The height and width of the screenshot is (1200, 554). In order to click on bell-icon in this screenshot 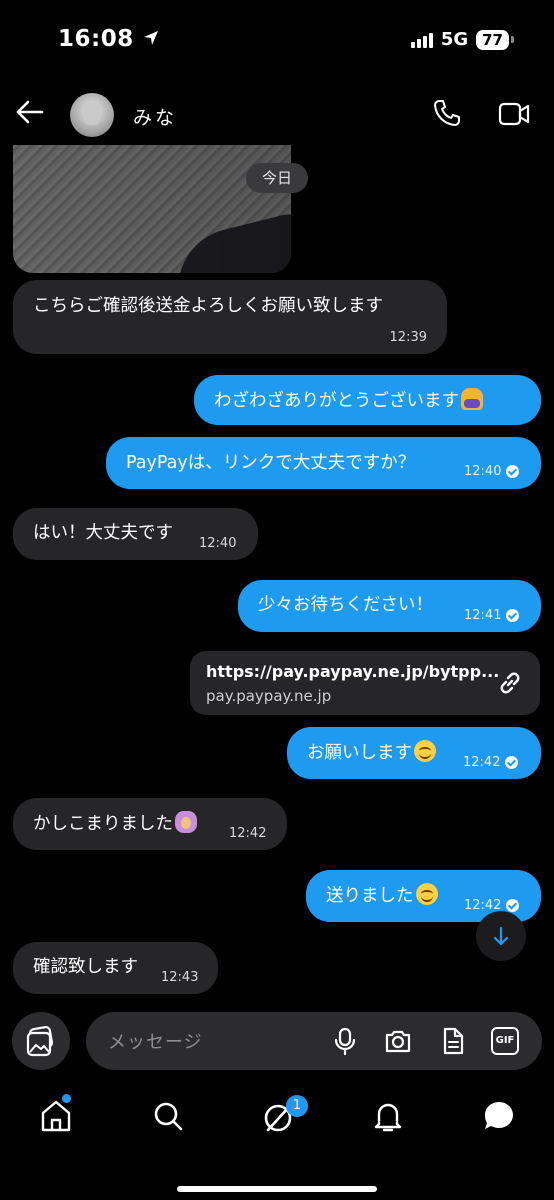, I will do `click(388, 1116)`.